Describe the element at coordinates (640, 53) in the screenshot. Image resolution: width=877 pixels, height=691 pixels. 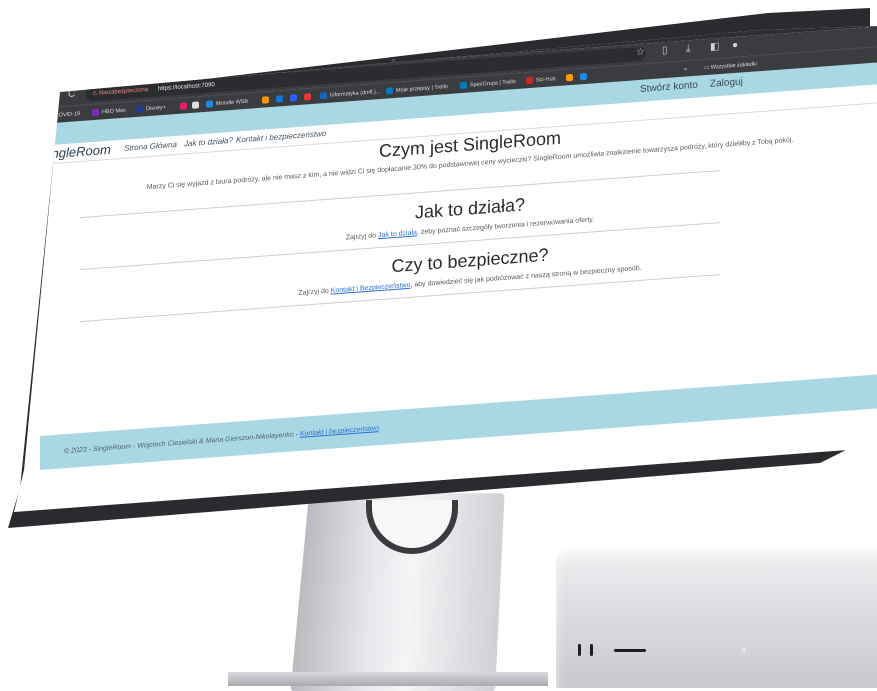
I see `star-icon: ☆` at that location.